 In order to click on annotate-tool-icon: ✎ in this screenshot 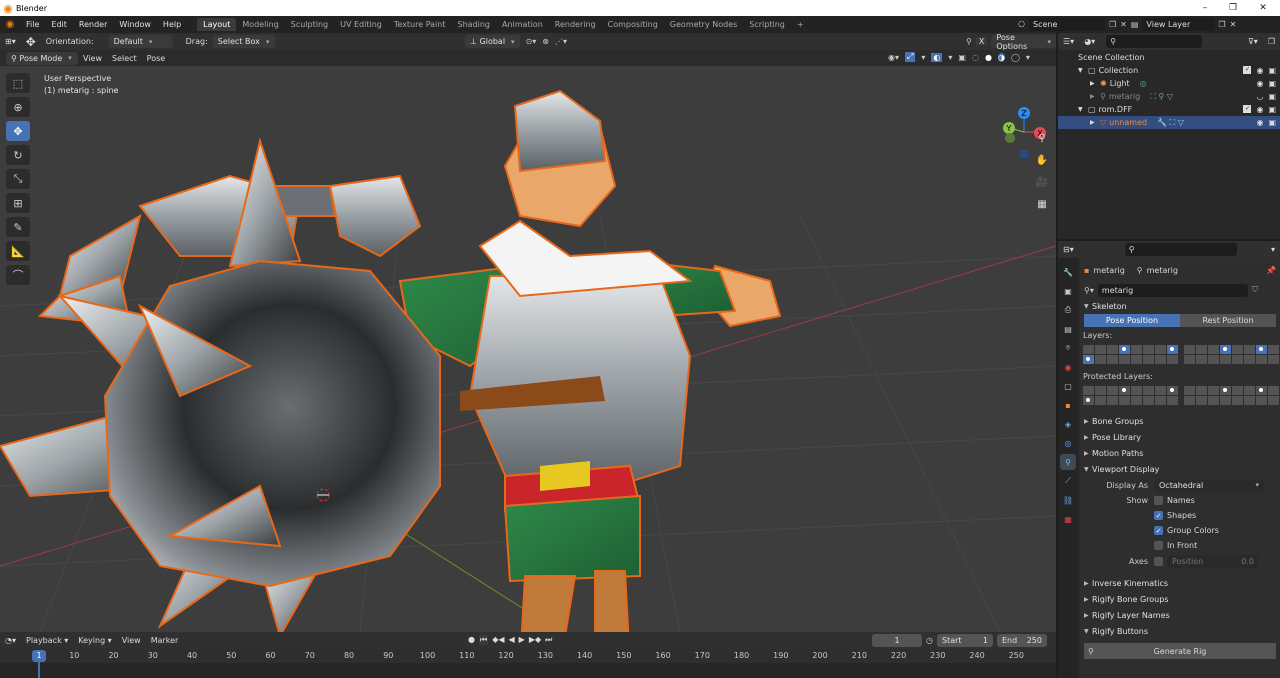, I will do `click(18, 227)`.